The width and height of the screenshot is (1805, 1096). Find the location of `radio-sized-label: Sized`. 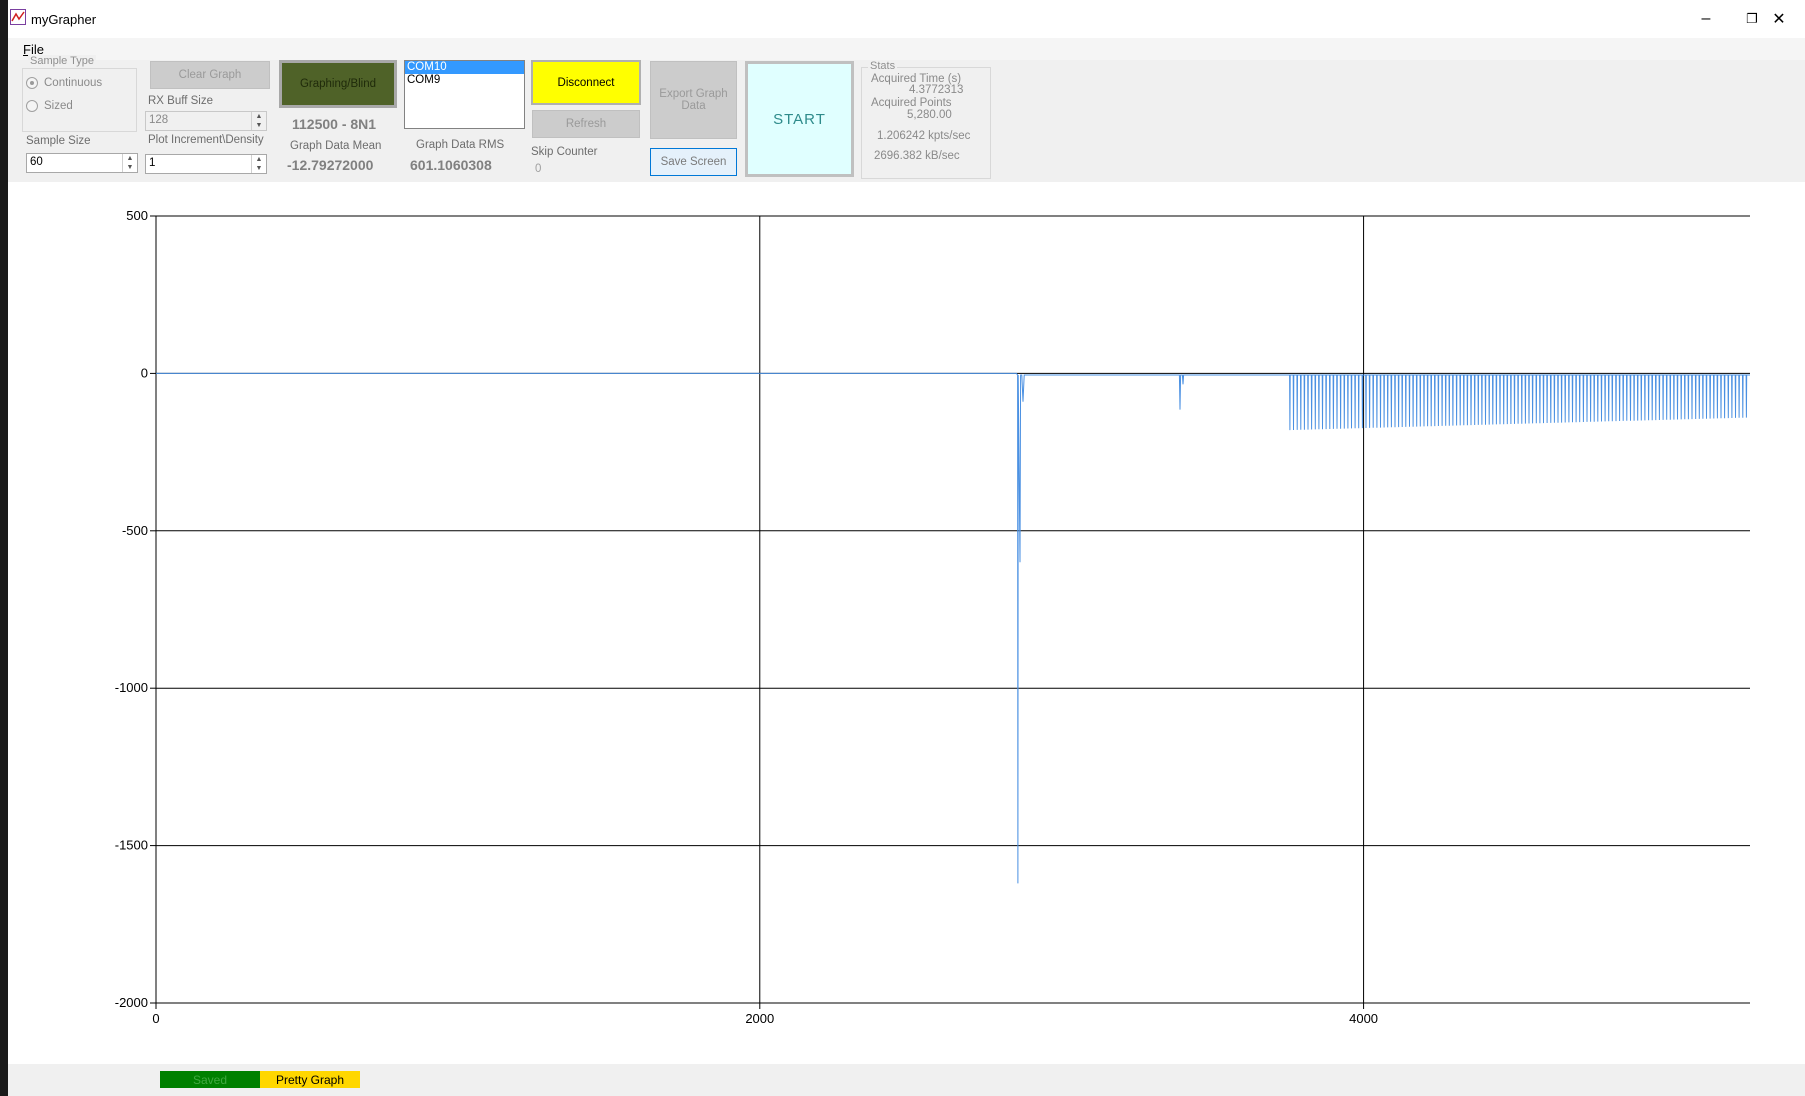

radio-sized-label: Sized is located at coordinates (58, 106).